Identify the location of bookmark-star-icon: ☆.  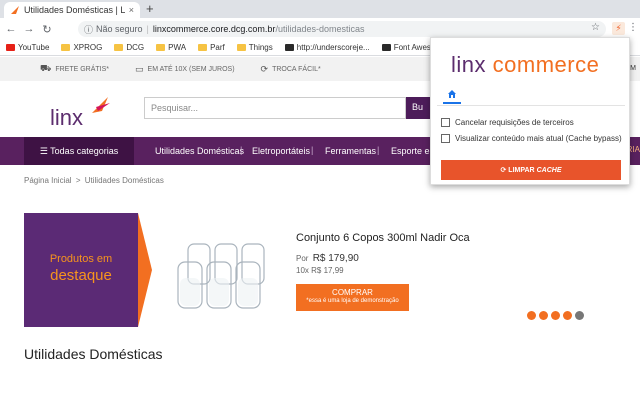
(595, 27).